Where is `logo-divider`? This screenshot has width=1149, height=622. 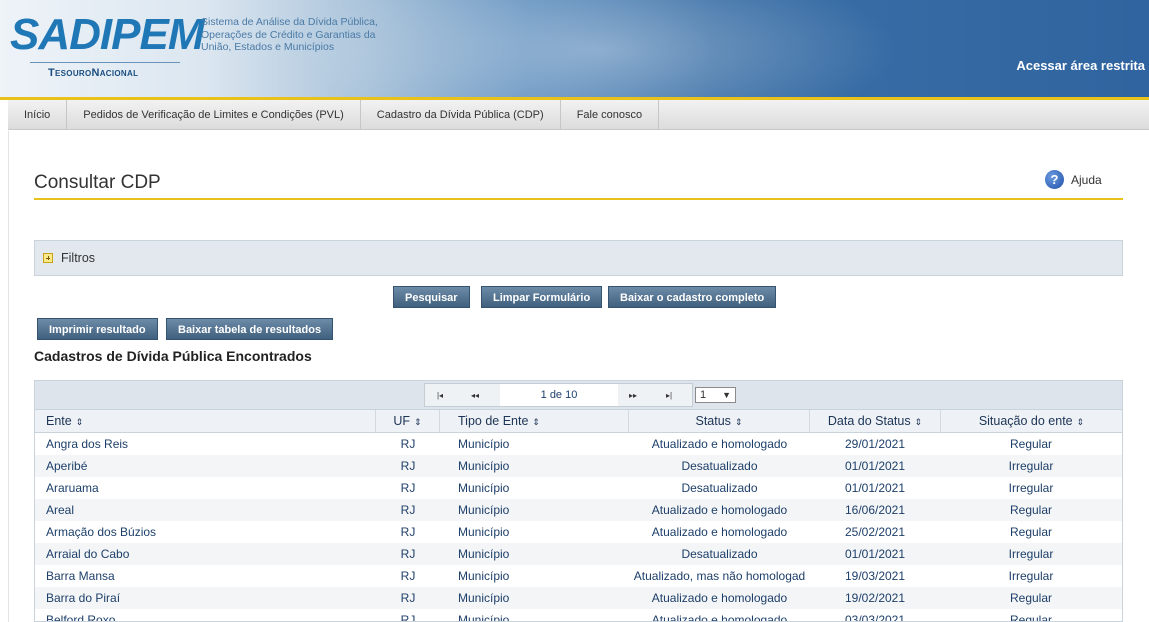 logo-divider is located at coordinates (105, 62).